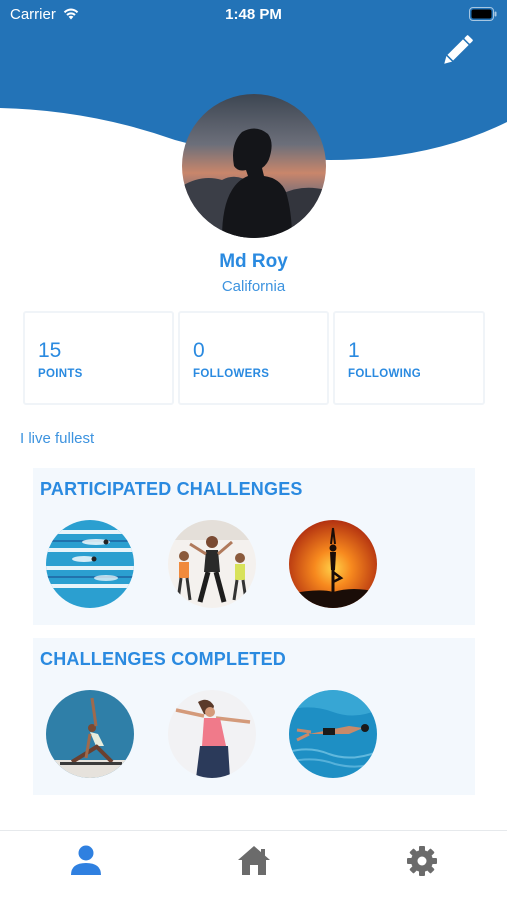  Describe the element at coordinates (98, 358) in the screenshot. I see `stat-points-card: 15 POINTS` at that location.